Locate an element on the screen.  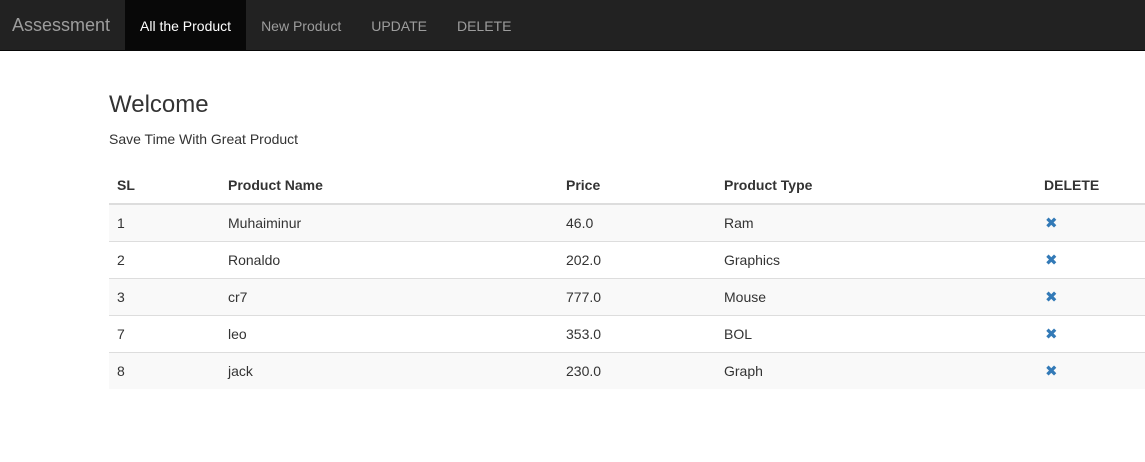
header-delete: DELETE is located at coordinates (1090, 186).